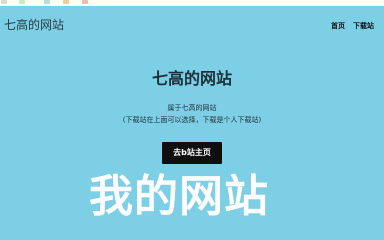  I want to click on nav-link-downloads: 下载站, so click(363, 26).